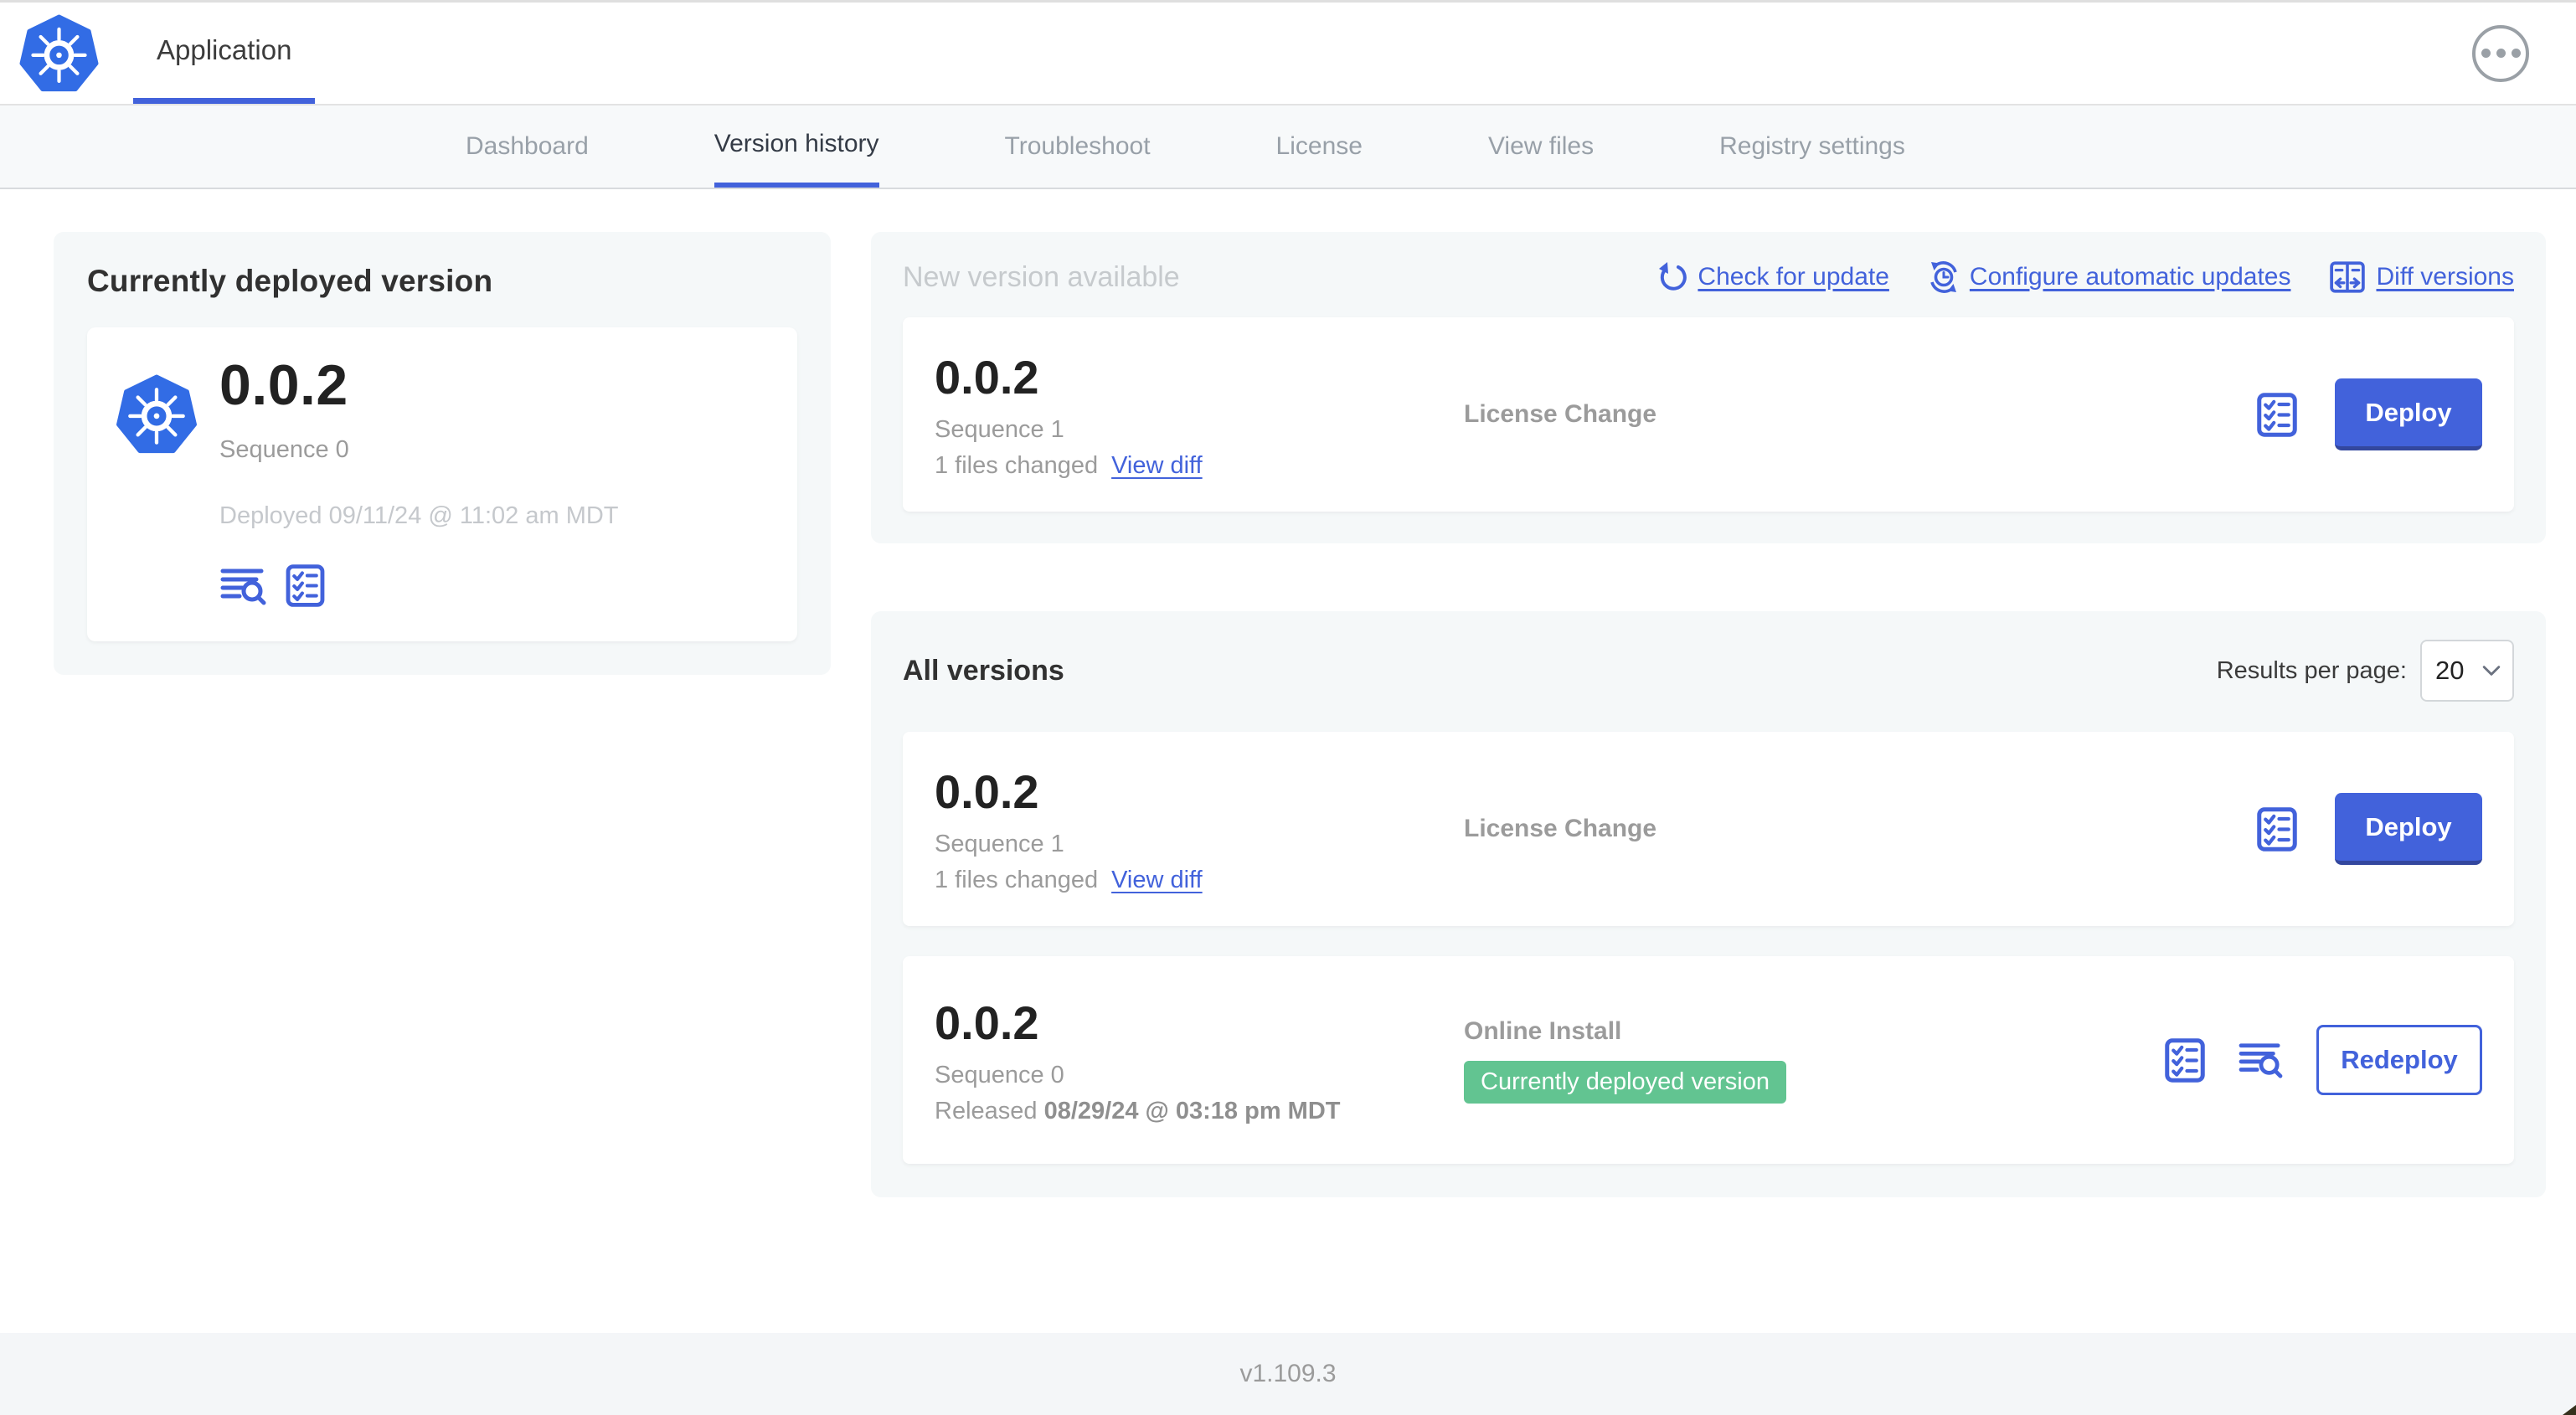 The image size is (2576, 1415). Describe the element at coordinates (1319, 146) in the screenshot. I see `tab-license: License` at that location.